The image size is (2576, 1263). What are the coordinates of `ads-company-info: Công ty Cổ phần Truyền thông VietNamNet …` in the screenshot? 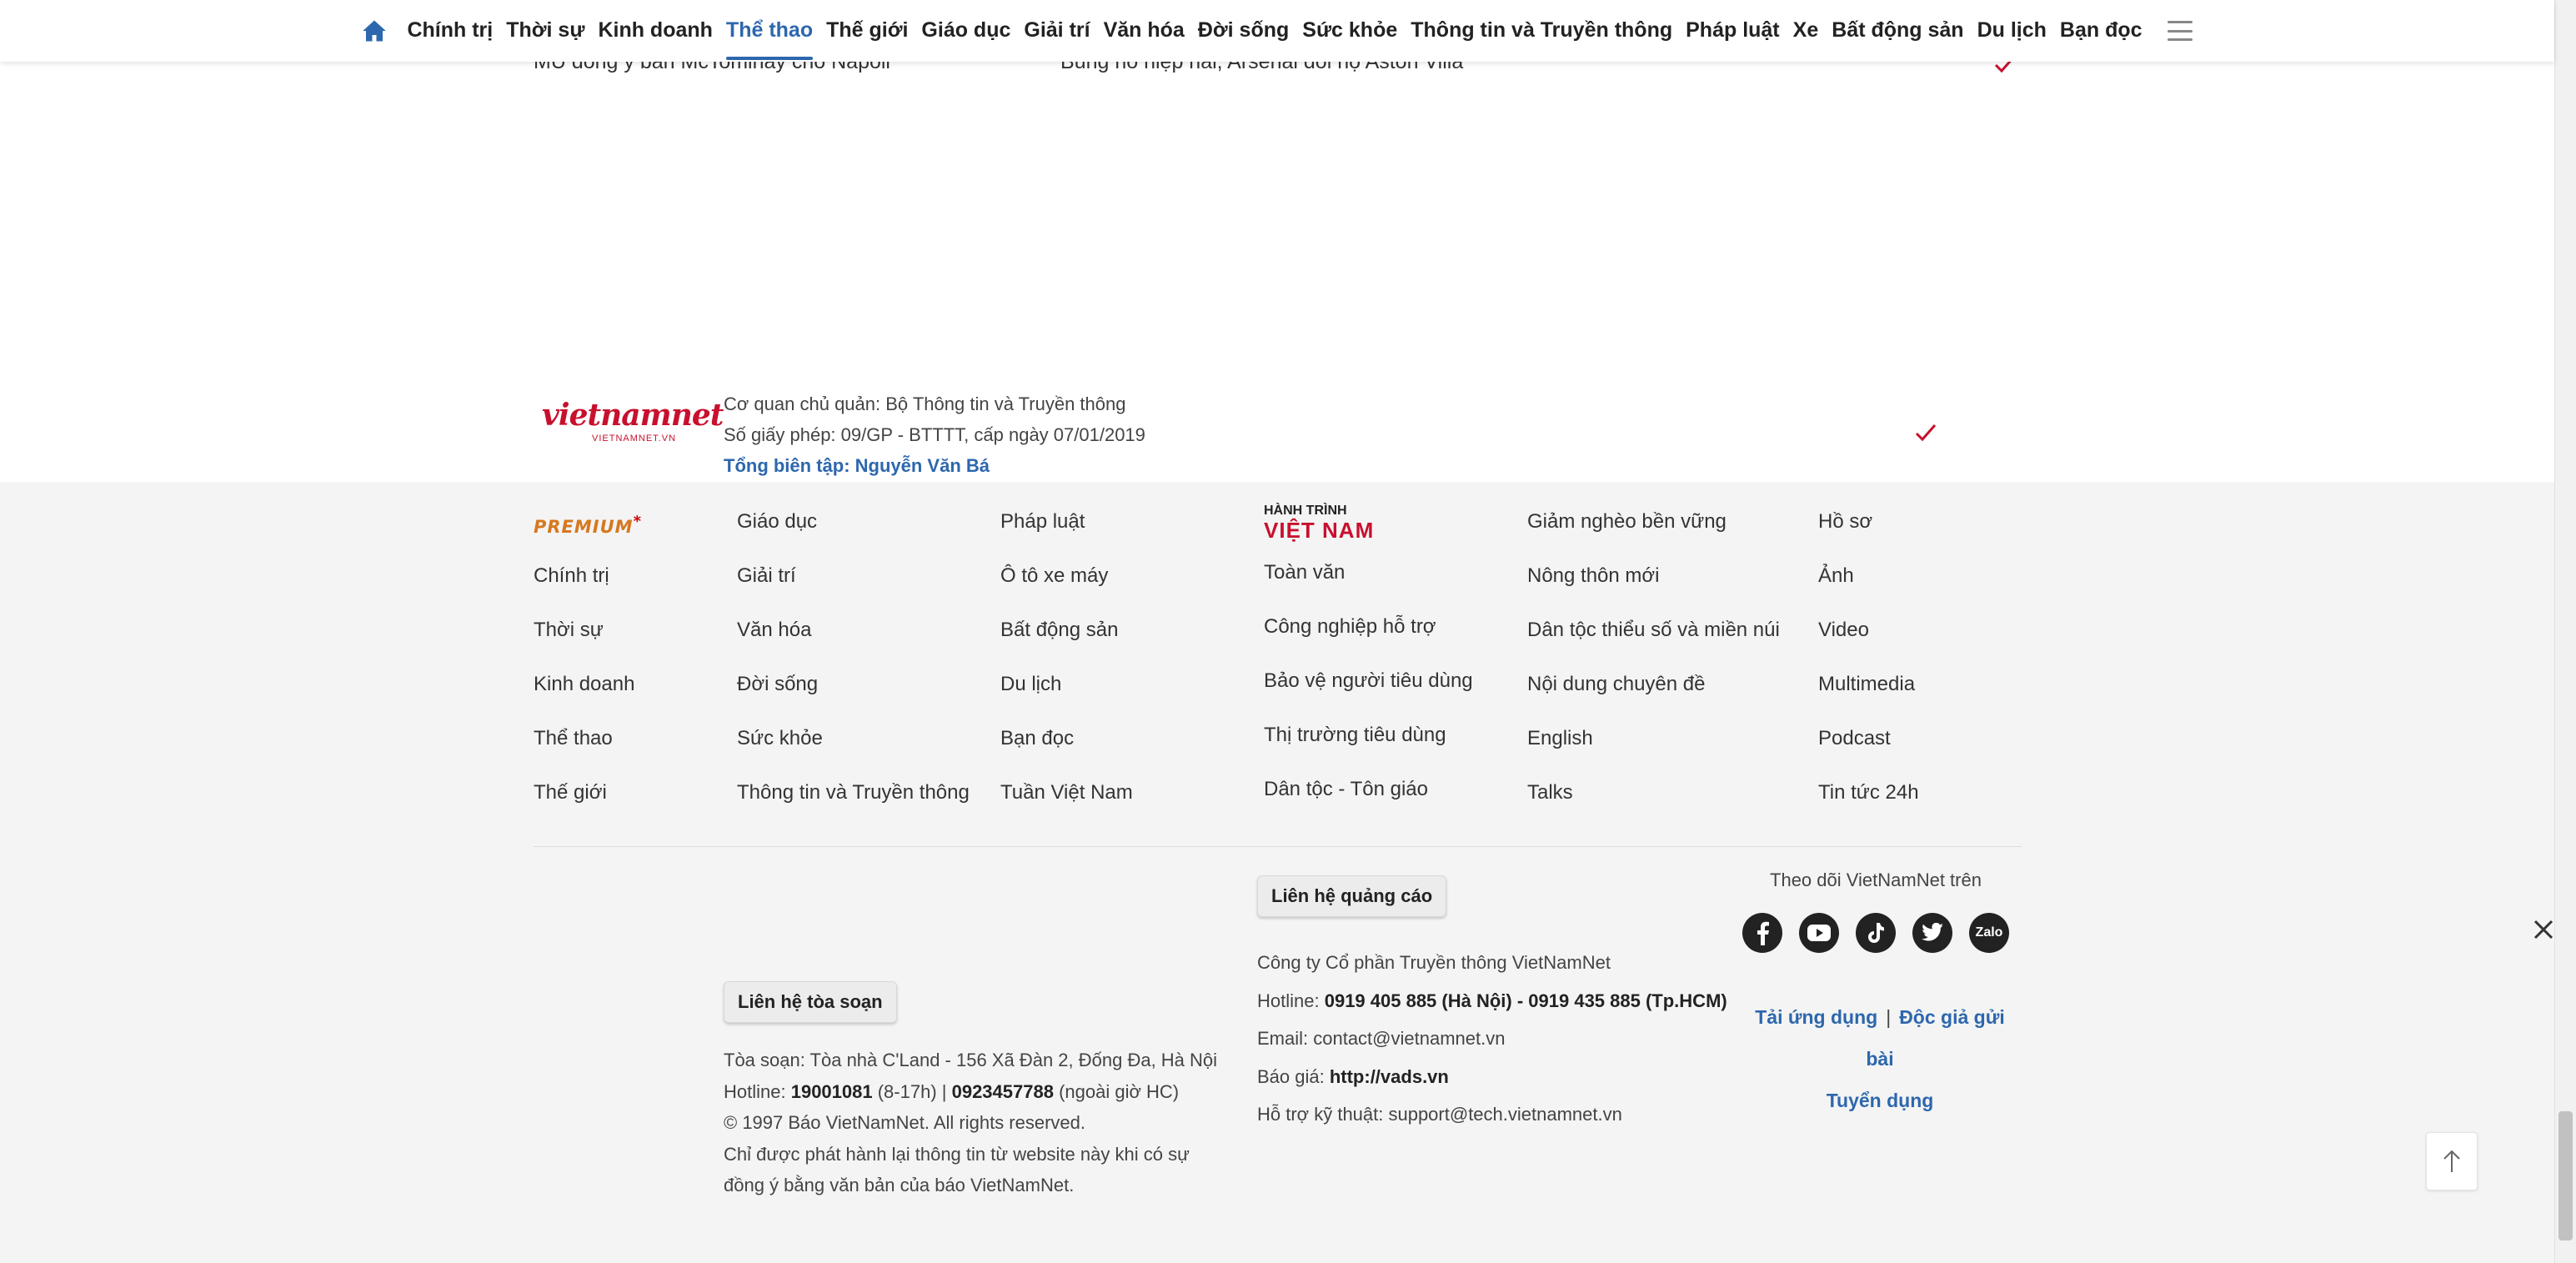 It's located at (1492, 1039).